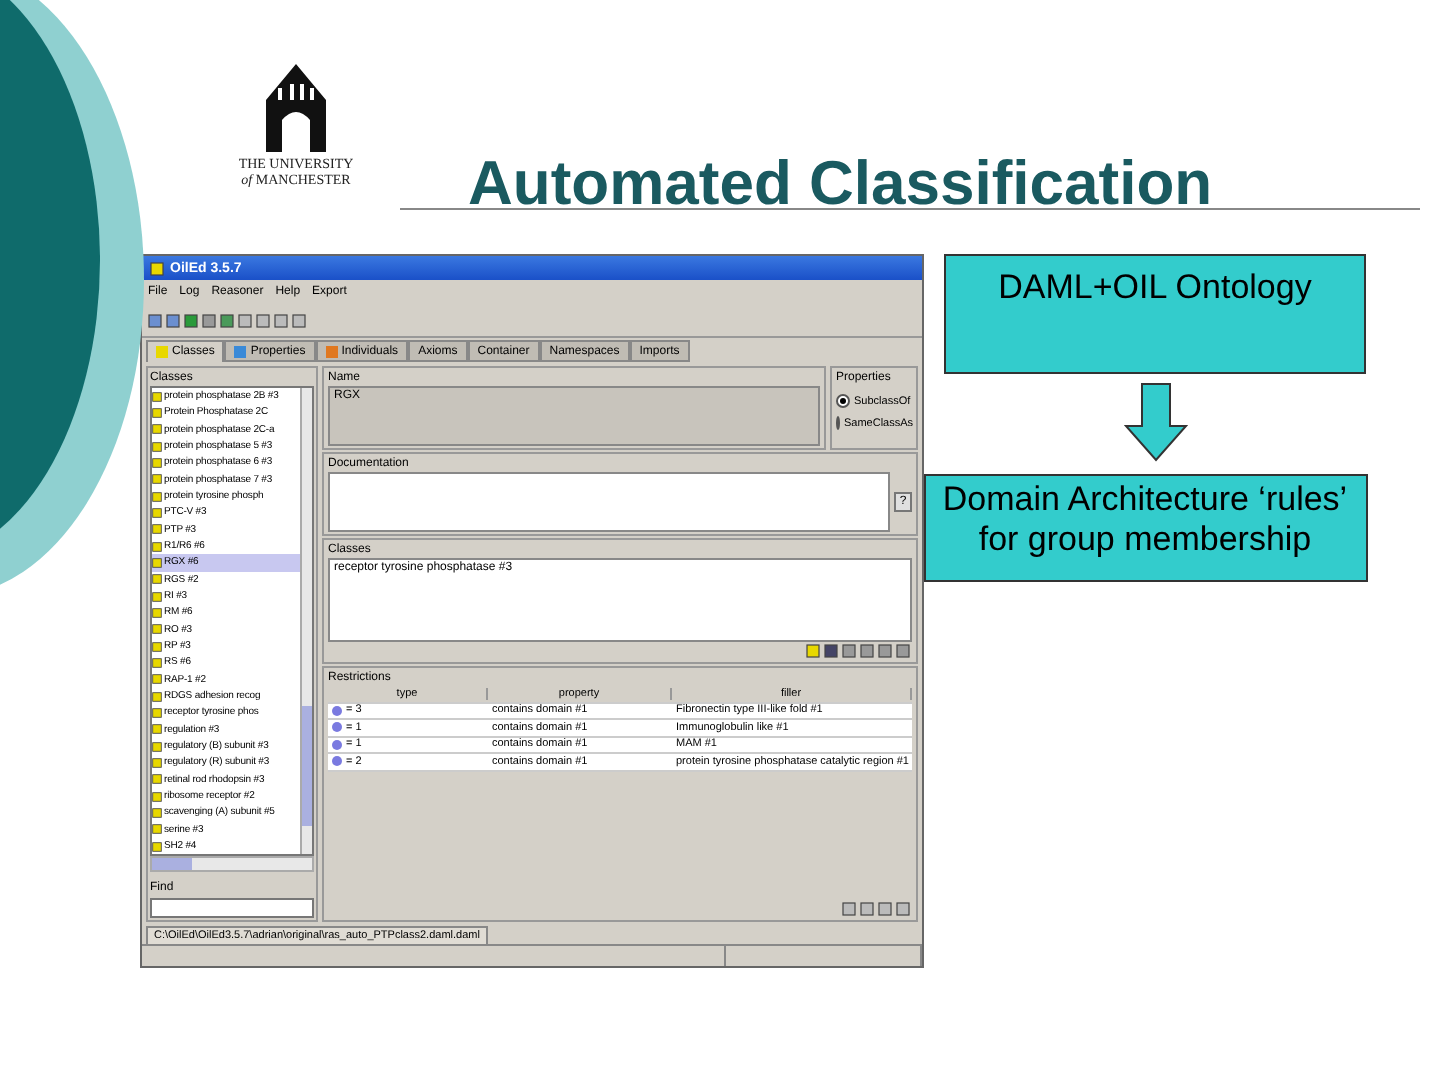  I want to click on down-arrow, so click(1155, 422).